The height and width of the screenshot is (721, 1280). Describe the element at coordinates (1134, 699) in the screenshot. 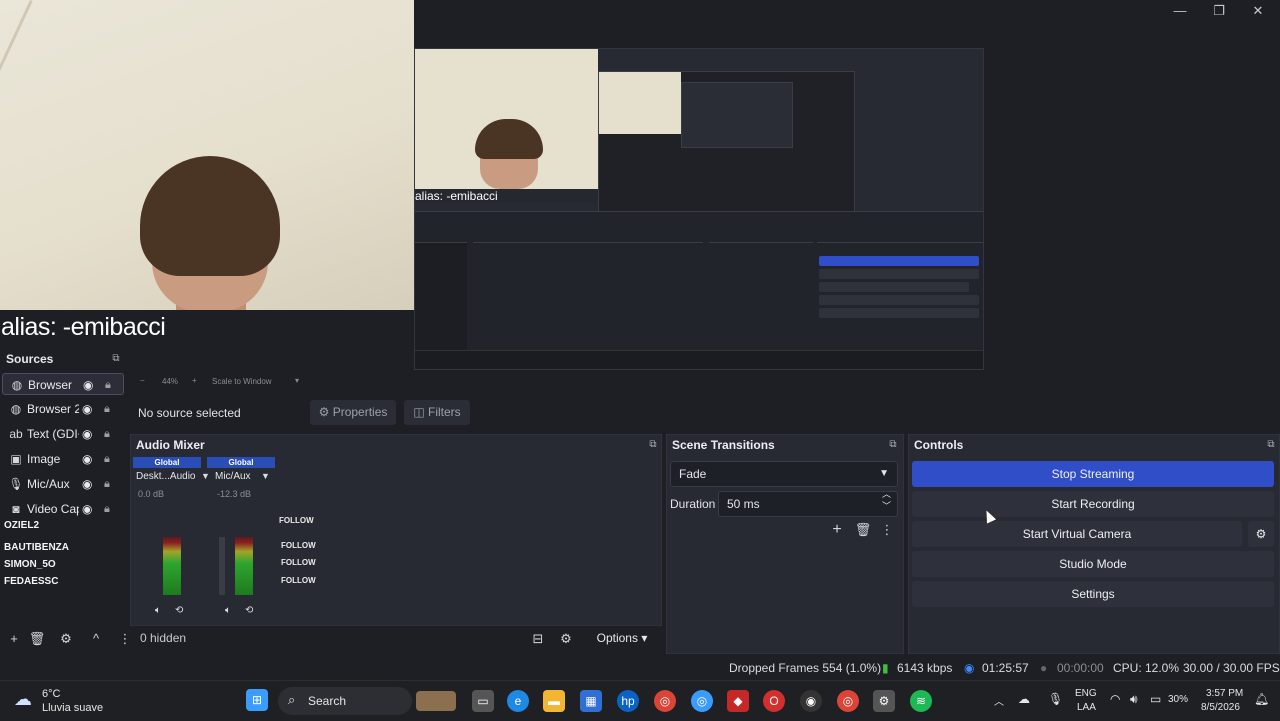

I see `volume-icon: 🔊︎` at that location.